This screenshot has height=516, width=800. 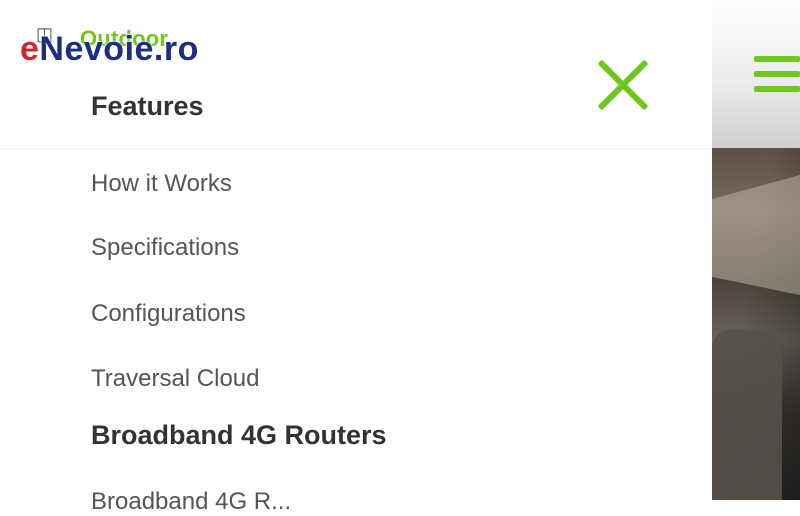 I want to click on menu-item-configurations: Configurations, so click(x=168, y=314).